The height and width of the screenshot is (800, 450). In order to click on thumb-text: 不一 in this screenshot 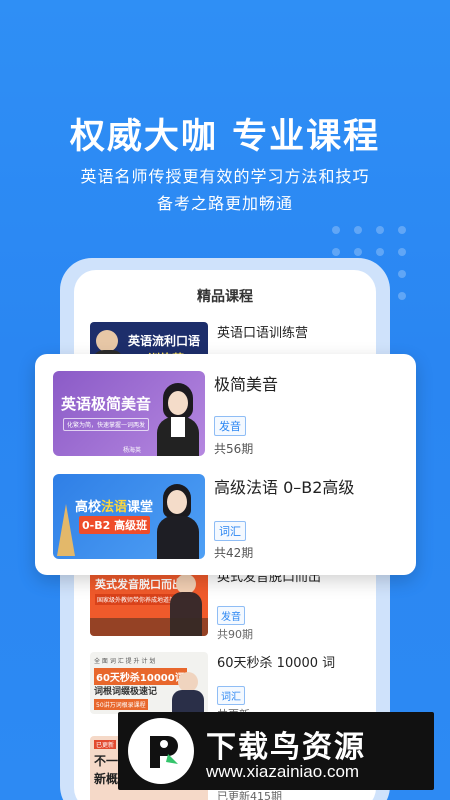, I will do `click(106, 761)`.